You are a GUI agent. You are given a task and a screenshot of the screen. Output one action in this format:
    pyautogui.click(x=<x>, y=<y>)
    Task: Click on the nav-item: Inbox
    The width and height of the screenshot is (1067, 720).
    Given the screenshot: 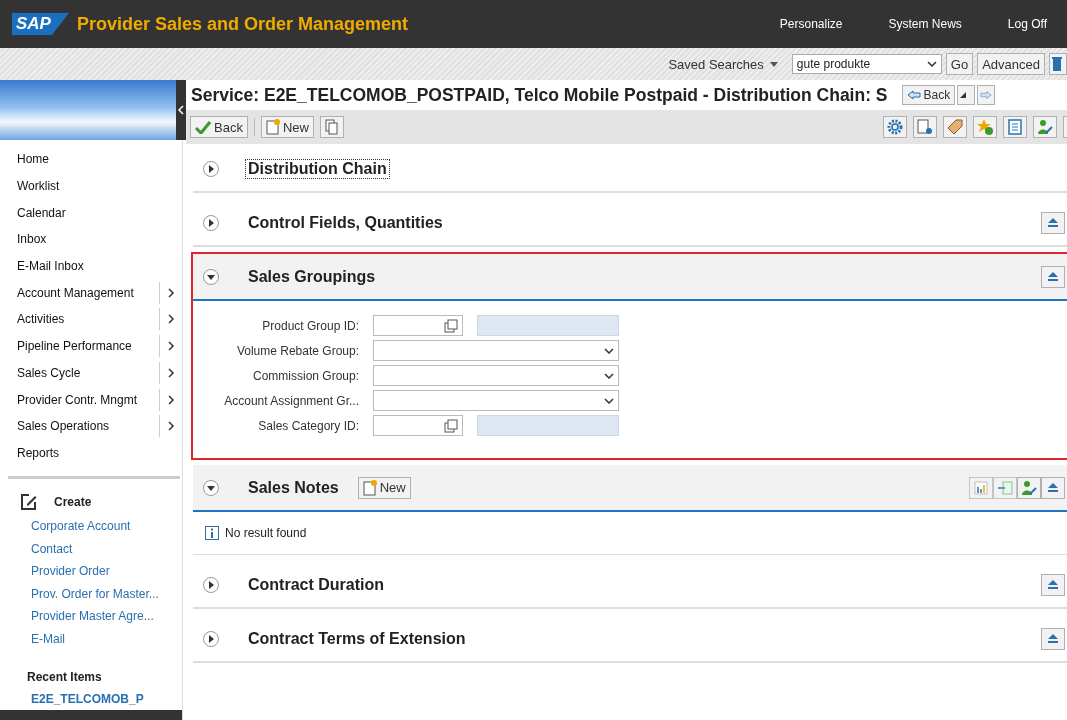 What is the action you would take?
    pyautogui.click(x=91, y=239)
    